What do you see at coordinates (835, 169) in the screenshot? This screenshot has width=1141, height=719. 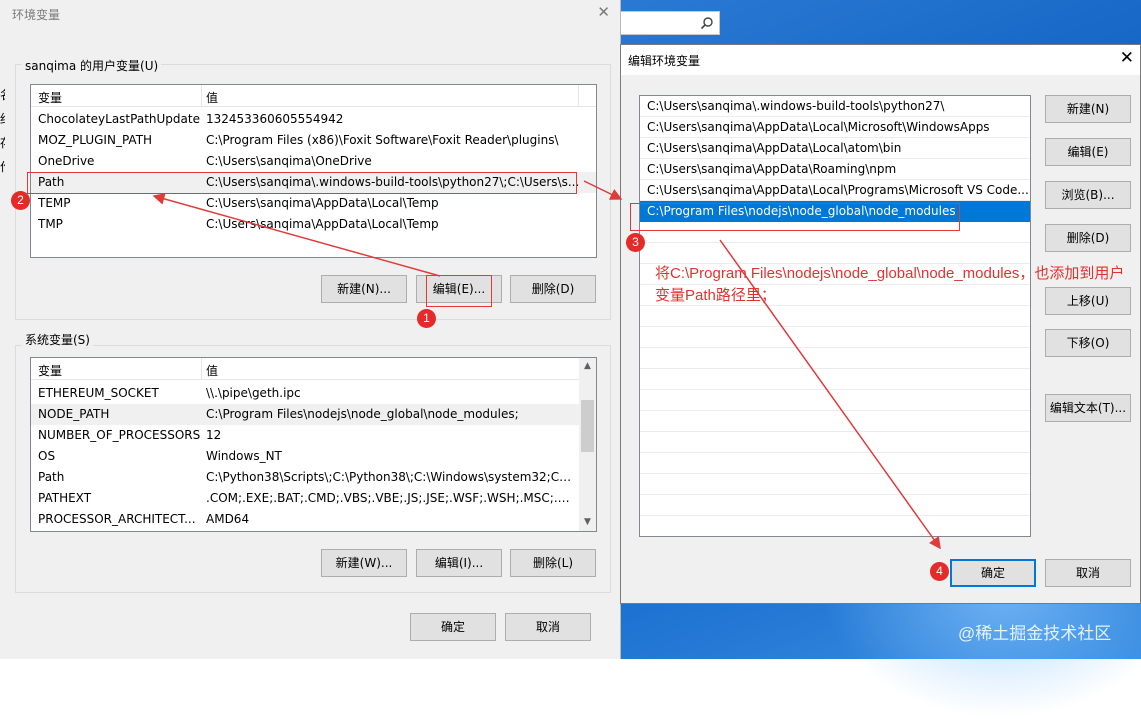 I see `path-entry: C:\Users\sanqima\AppData\Roaming\npm` at bounding box center [835, 169].